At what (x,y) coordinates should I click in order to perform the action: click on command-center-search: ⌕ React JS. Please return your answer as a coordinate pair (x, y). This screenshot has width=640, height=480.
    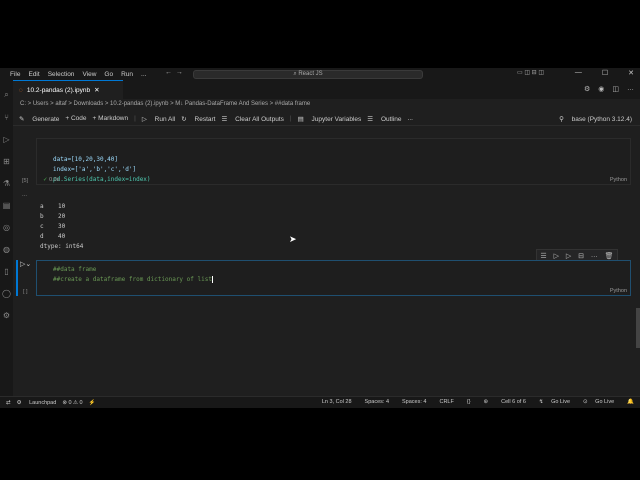
    Looking at the image, I should click on (308, 74).